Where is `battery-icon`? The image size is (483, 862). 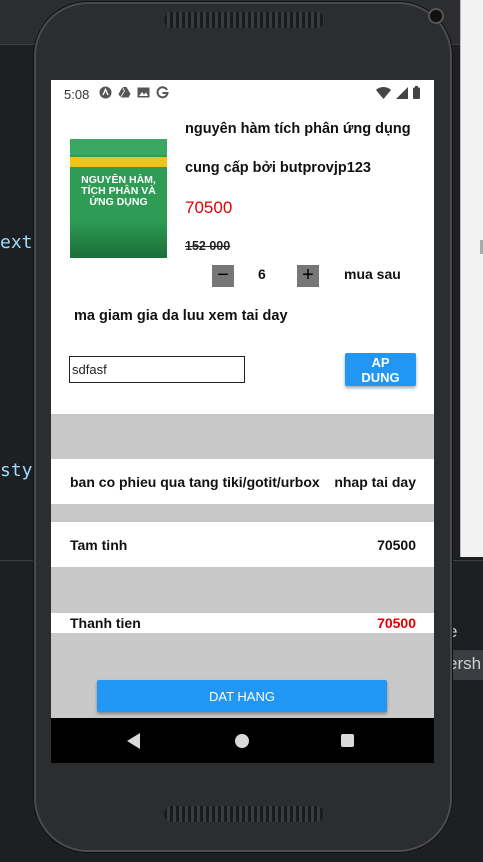
battery-icon is located at coordinates (416, 92).